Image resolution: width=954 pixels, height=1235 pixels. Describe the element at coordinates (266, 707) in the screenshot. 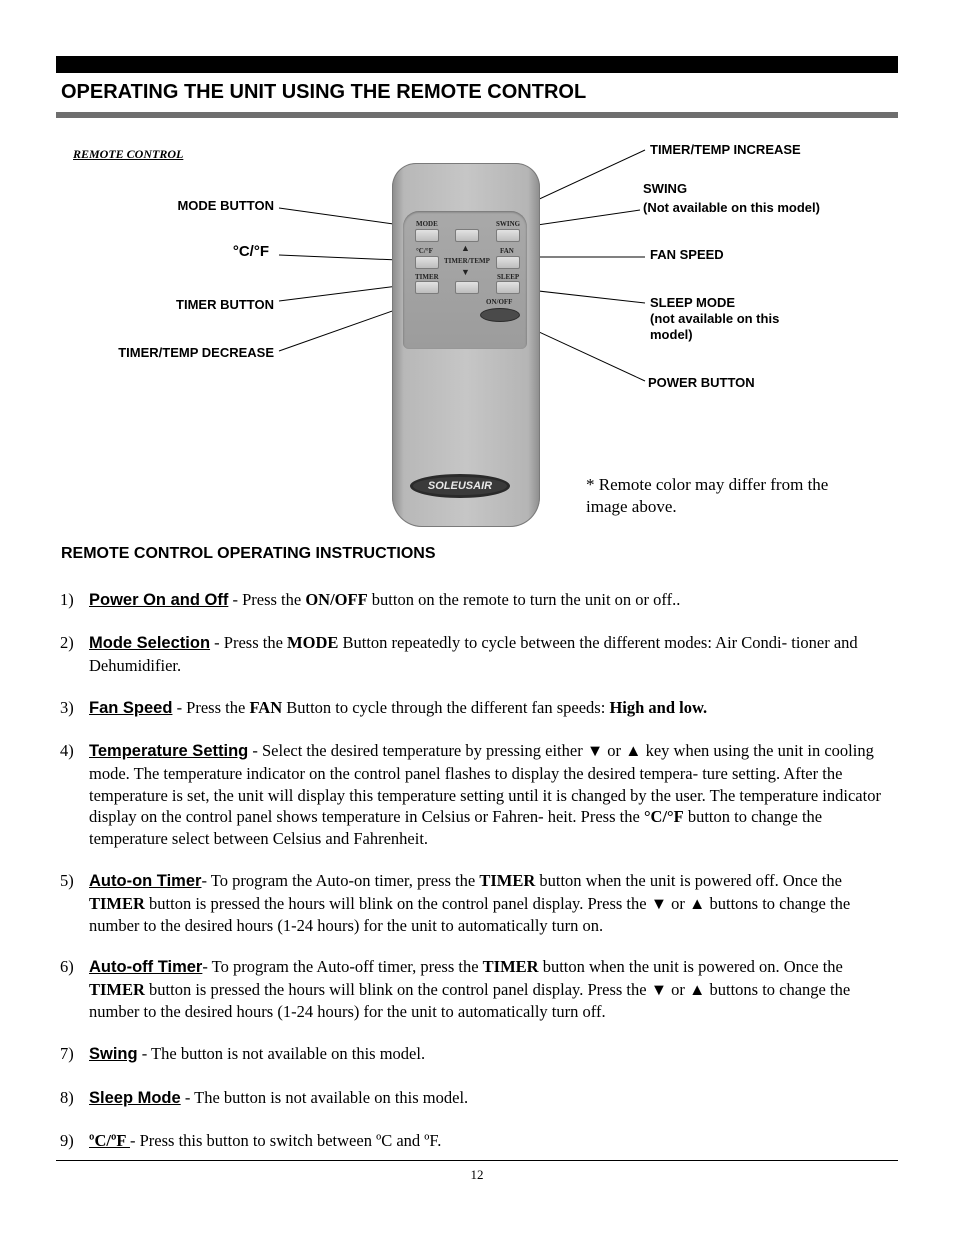

I see `item-keyword: FAN` at that location.